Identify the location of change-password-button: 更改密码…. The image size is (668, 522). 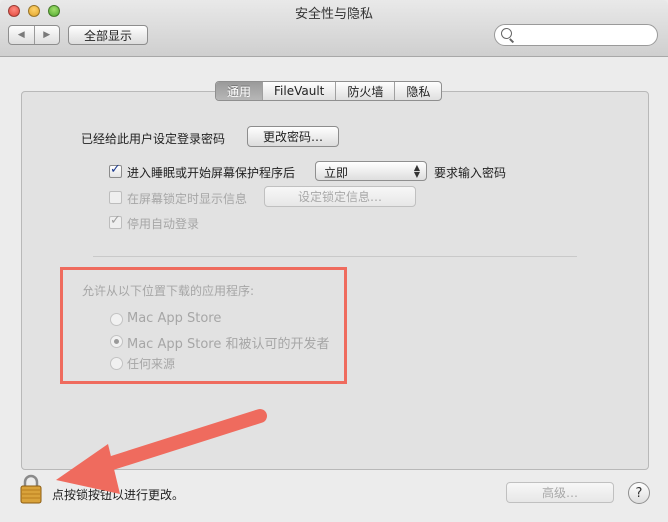
(293, 136).